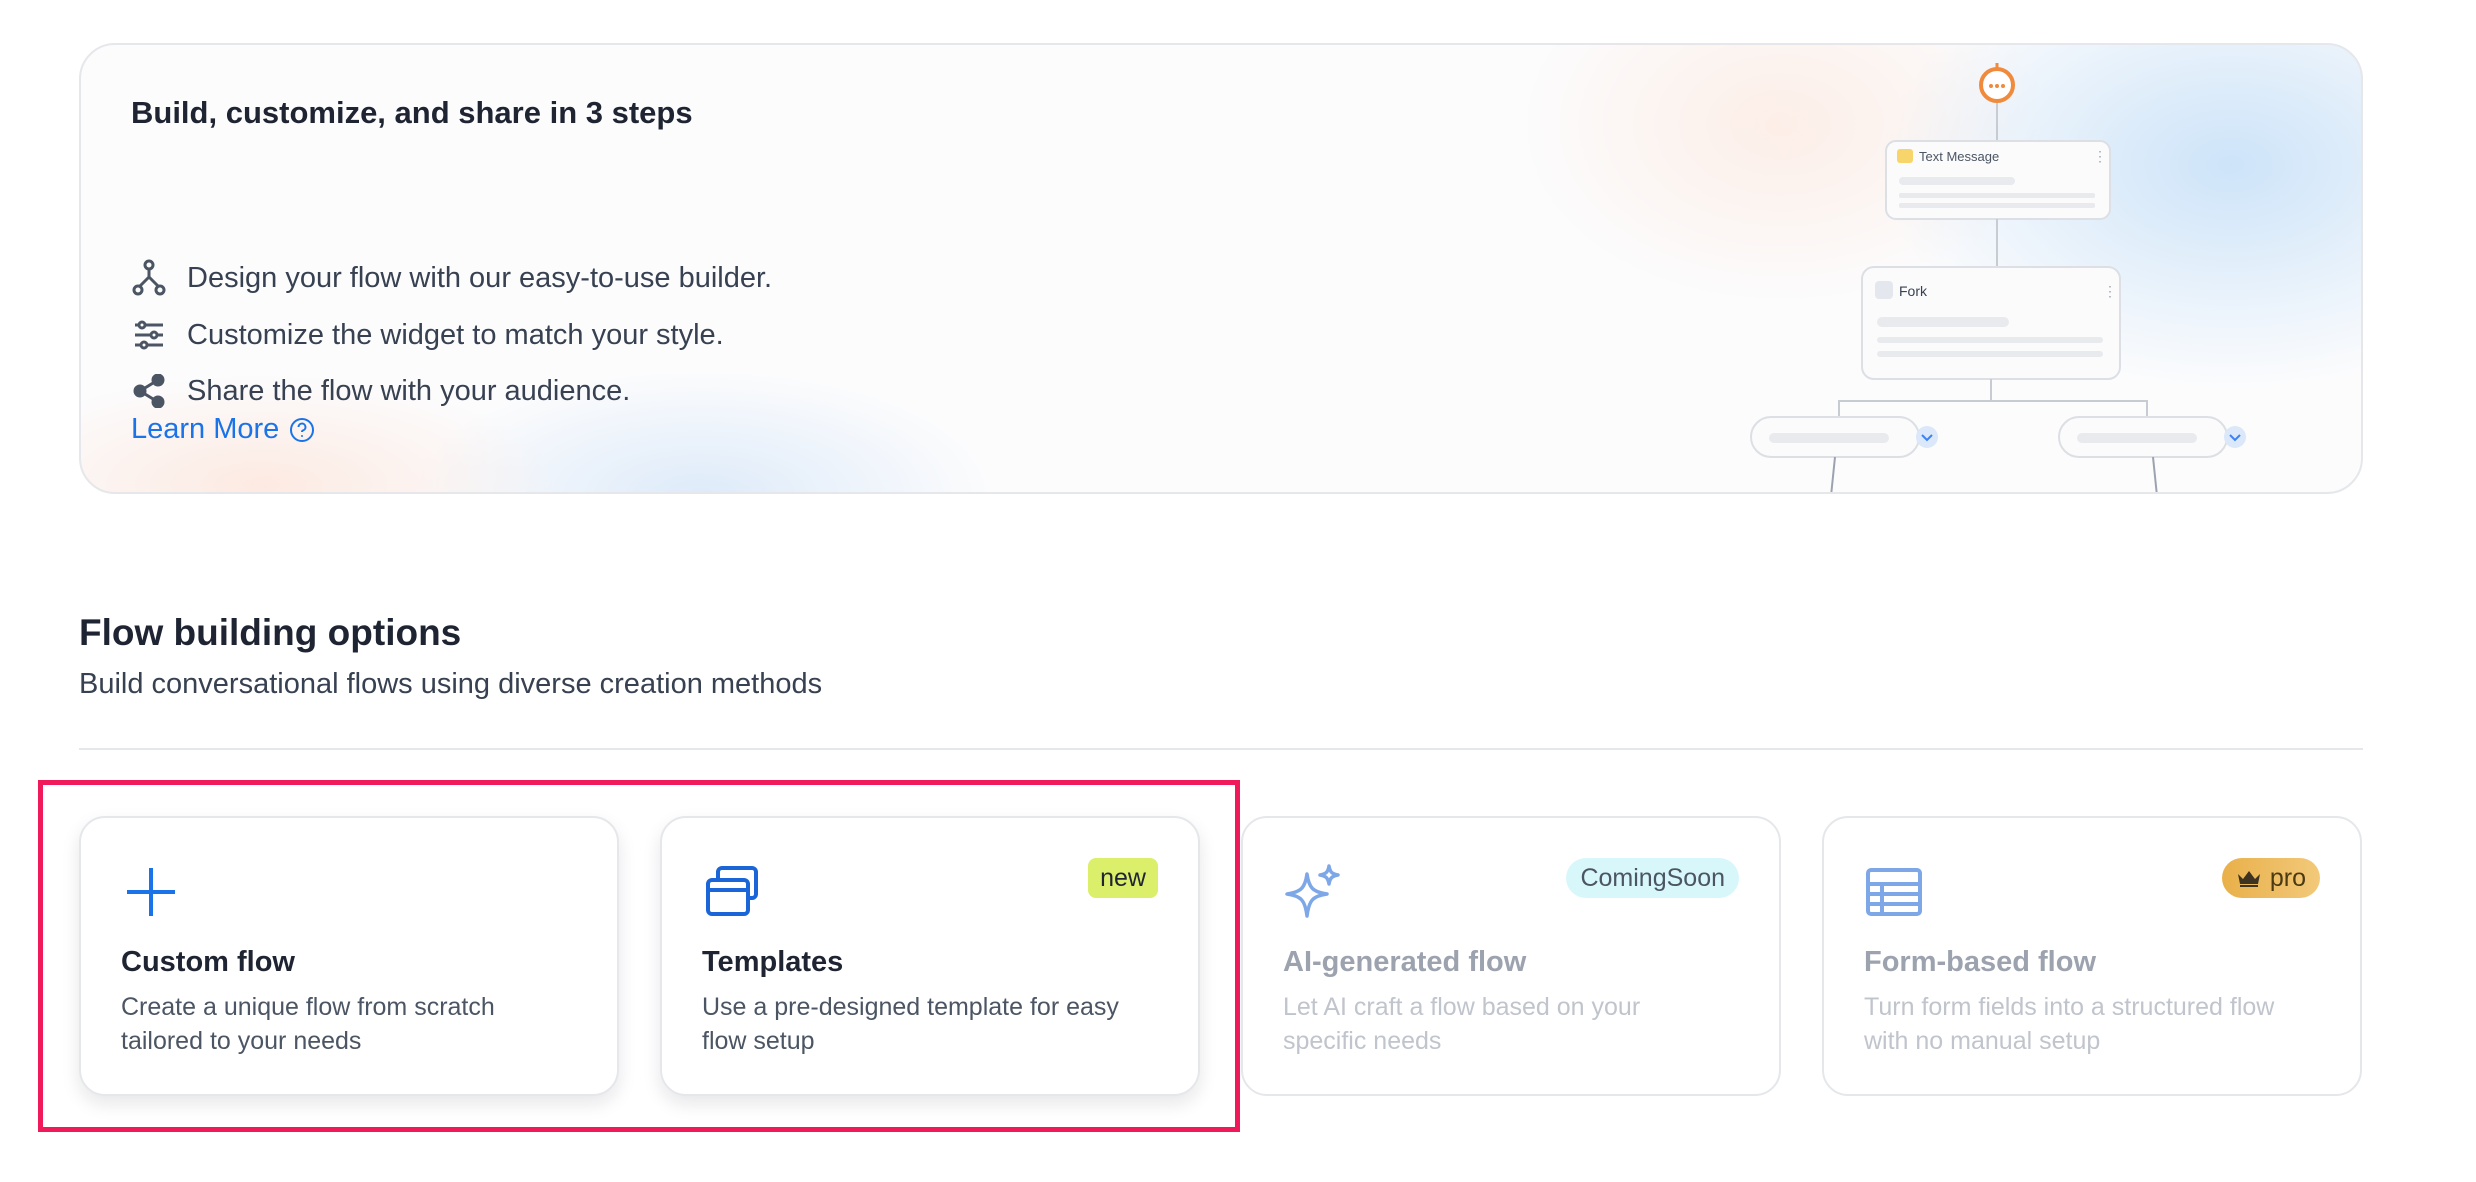 The width and height of the screenshot is (2476, 1182). What do you see at coordinates (1312, 891) in the screenshot?
I see `sparkle-icon` at bounding box center [1312, 891].